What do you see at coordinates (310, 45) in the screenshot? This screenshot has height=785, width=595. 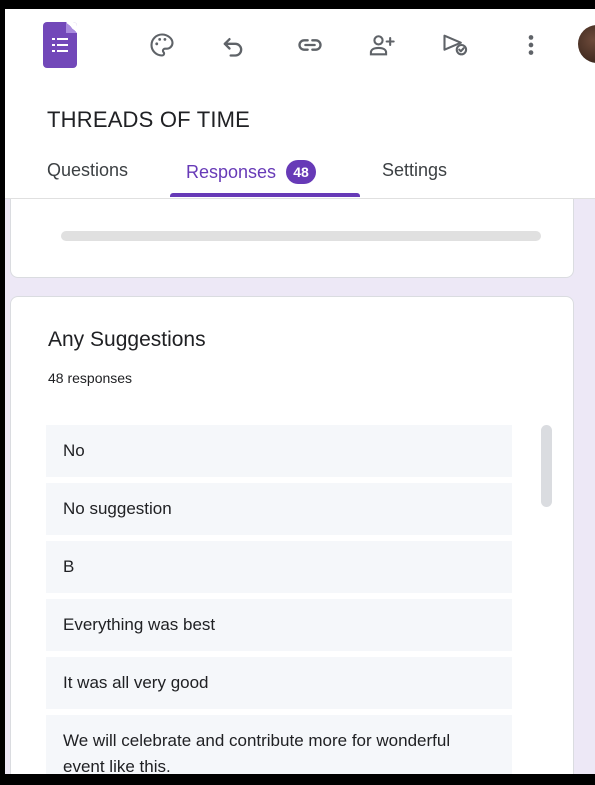 I see `link-icon` at bounding box center [310, 45].